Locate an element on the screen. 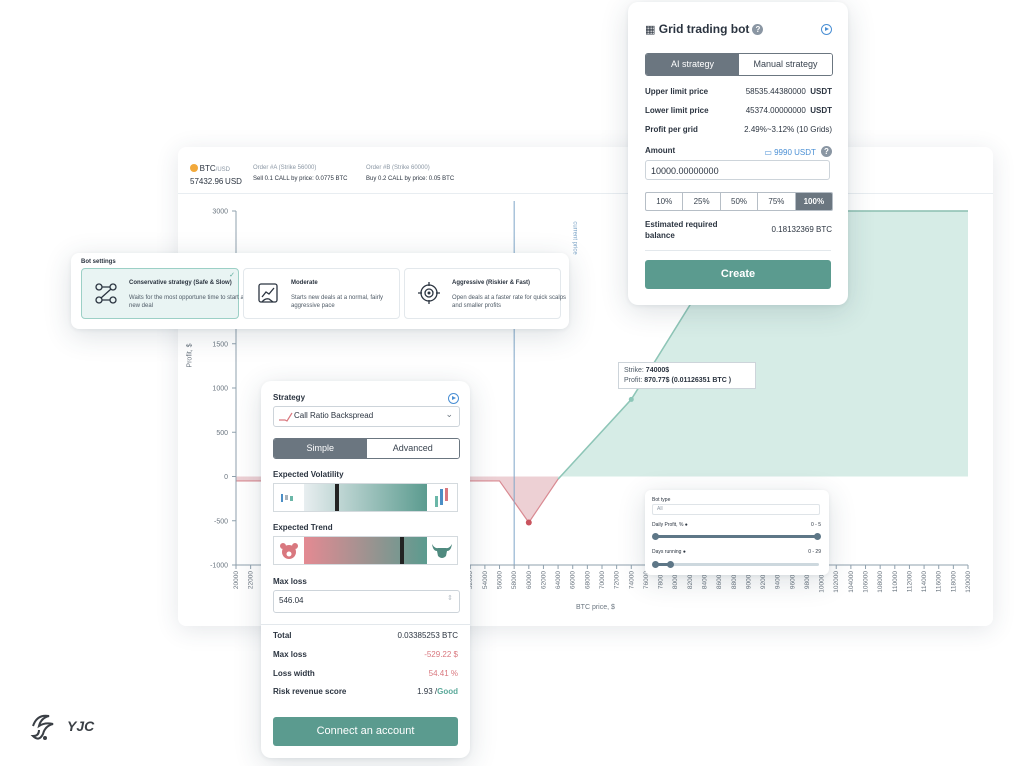 Image resolution: width=1024 pixels, height=766 pixels. strategy-option-name: Conservative strategy (Safe & Slow) is located at coordinates (180, 283).